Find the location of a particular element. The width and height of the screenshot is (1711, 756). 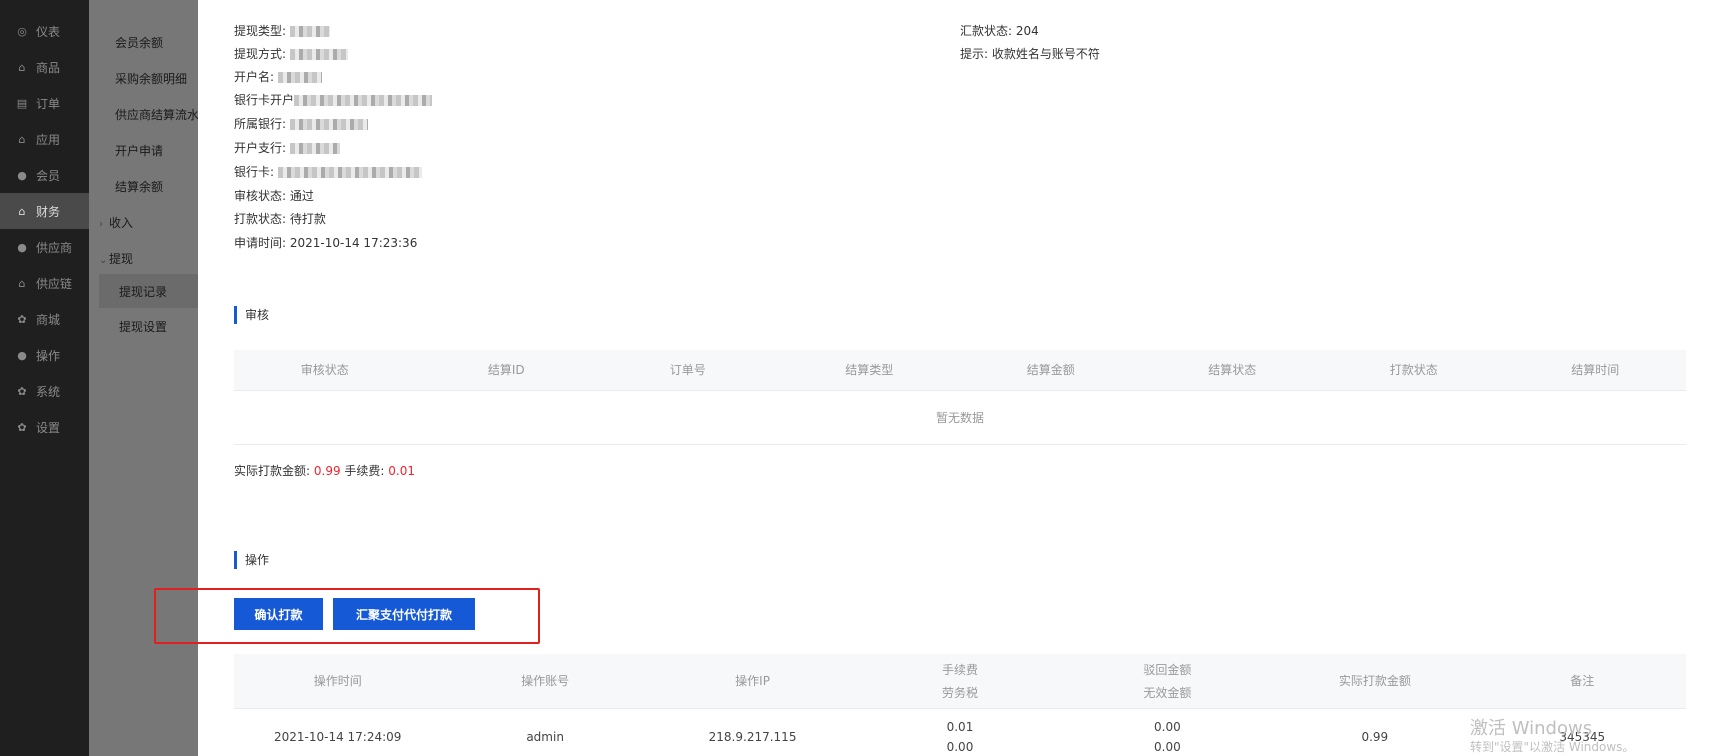

column-header: 驳回金额 无效金额 is located at coordinates (1167, 681).